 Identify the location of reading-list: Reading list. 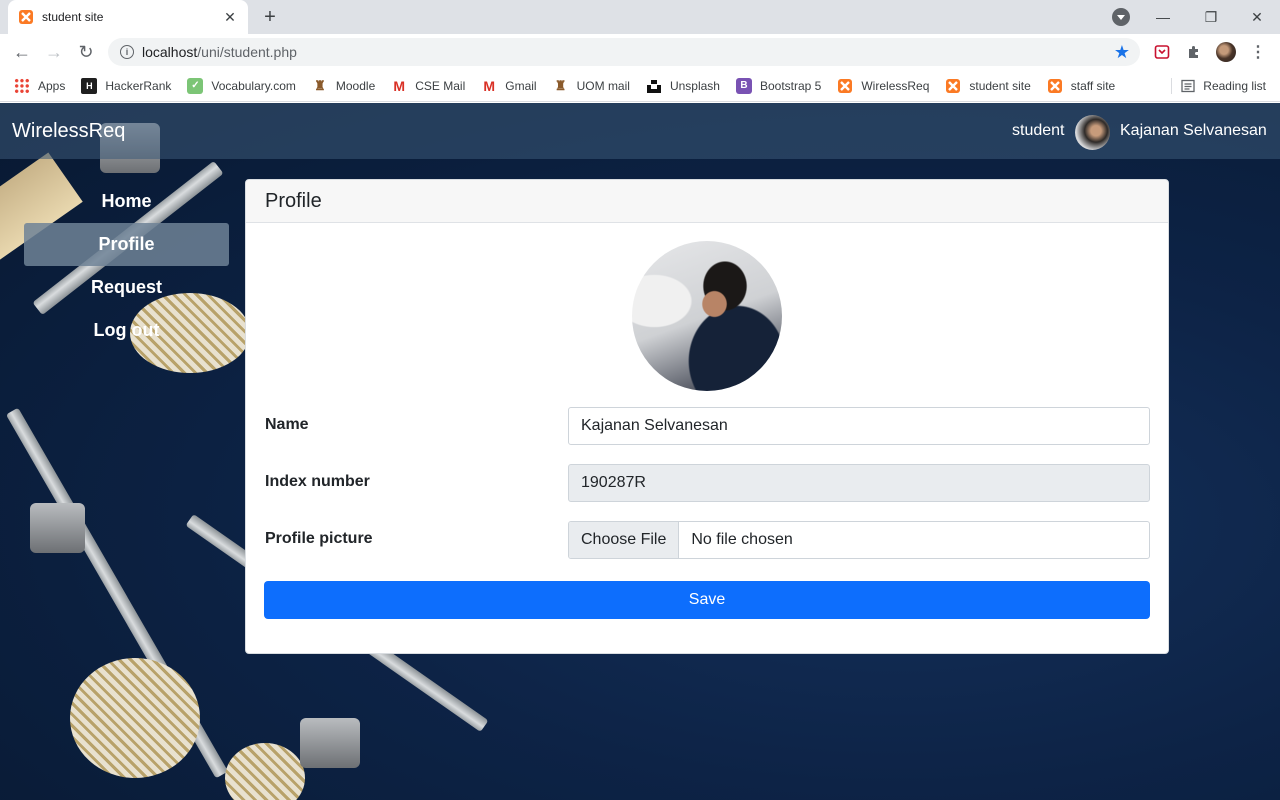
(1223, 86).